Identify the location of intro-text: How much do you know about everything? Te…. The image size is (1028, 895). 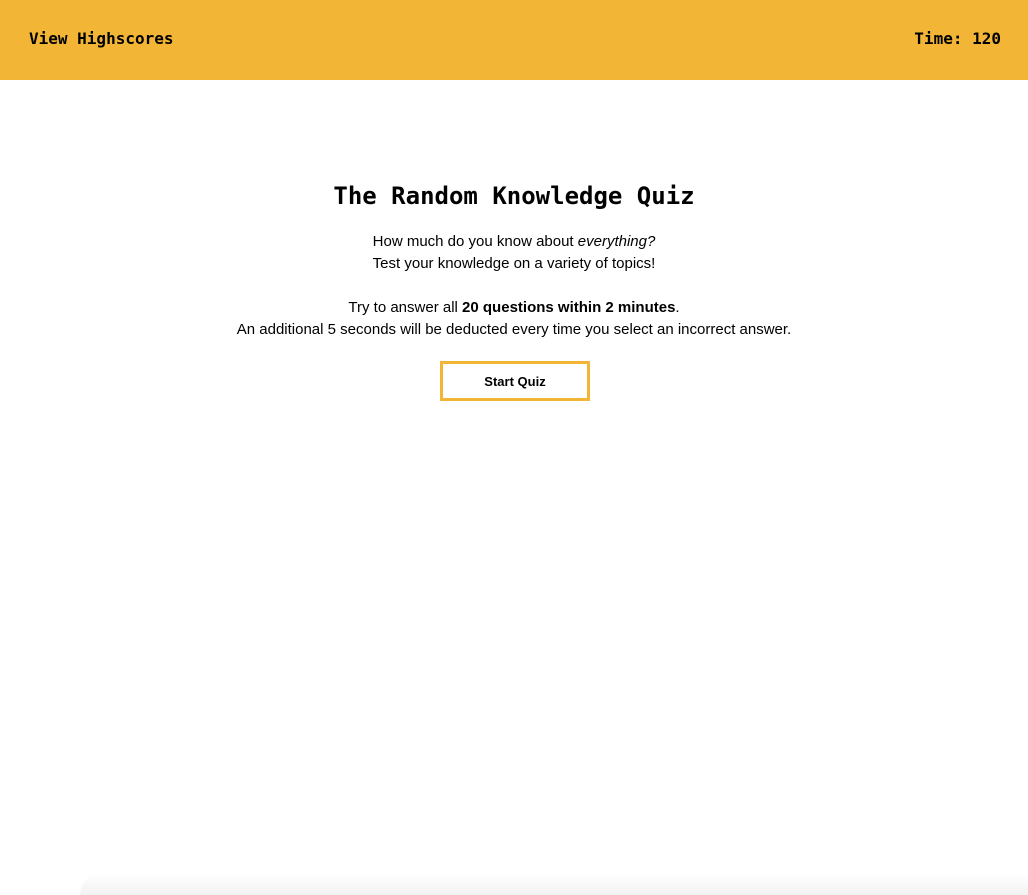
(514, 253).